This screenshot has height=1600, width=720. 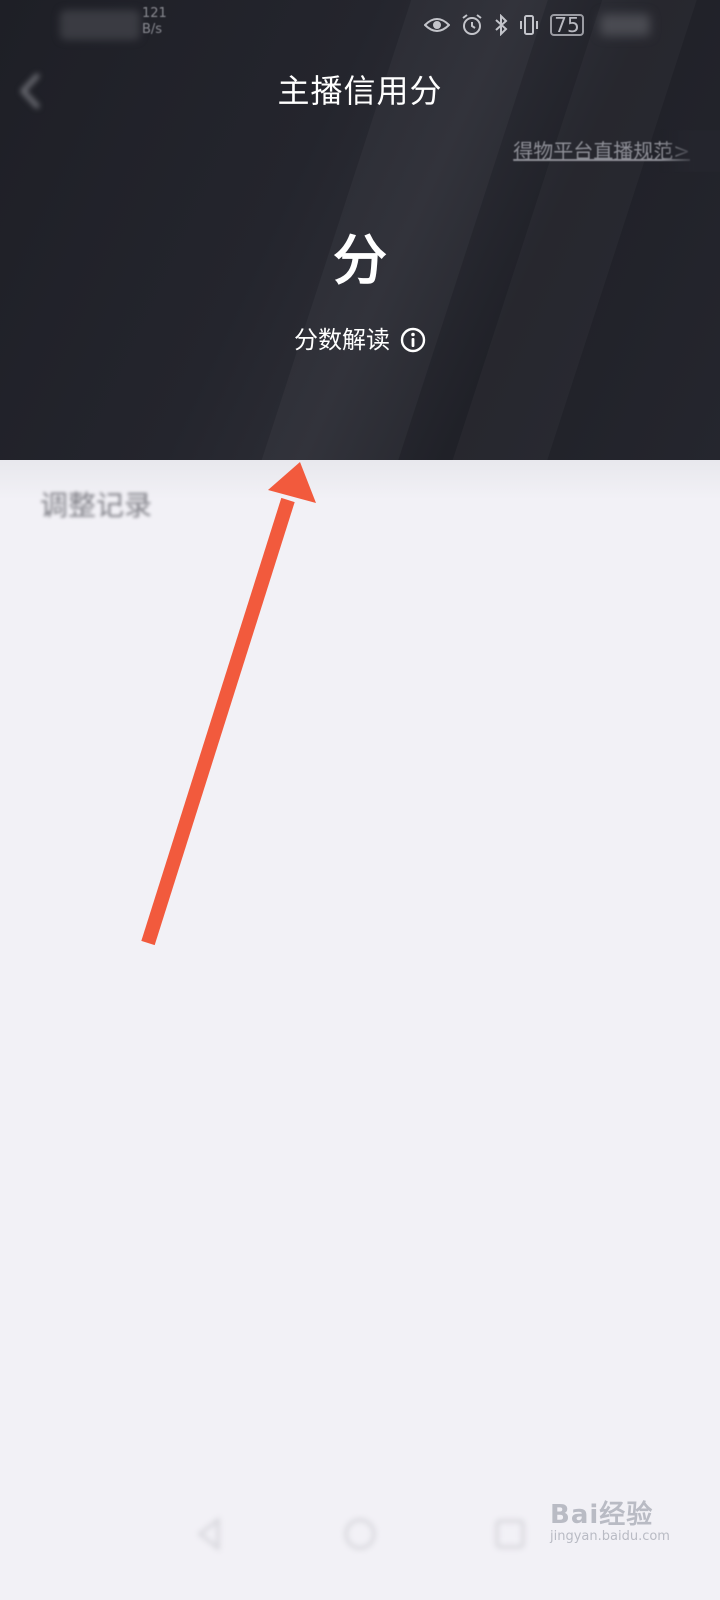 What do you see at coordinates (625, 25) in the screenshot?
I see `clock` at bounding box center [625, 25].